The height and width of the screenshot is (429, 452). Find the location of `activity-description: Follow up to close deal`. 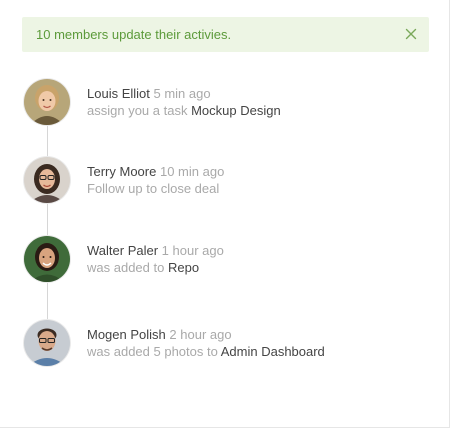

activity-description: Follow up to close deal is located at coordinates (153, 189).